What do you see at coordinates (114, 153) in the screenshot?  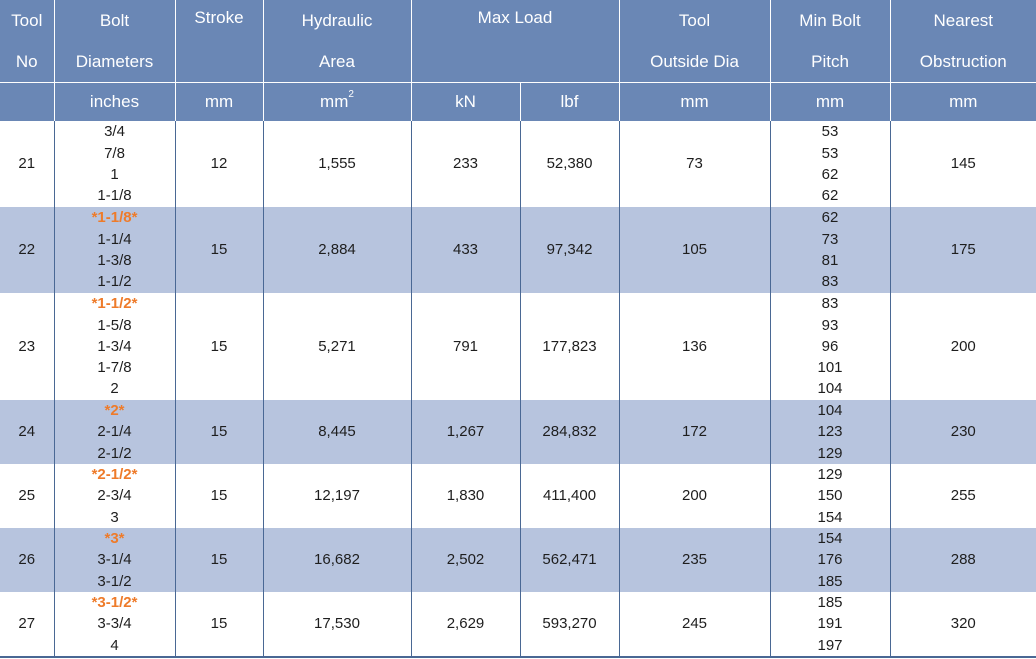 I see `cell-bolt-diameters-line: 7/8` at bounding box center [114, 153].